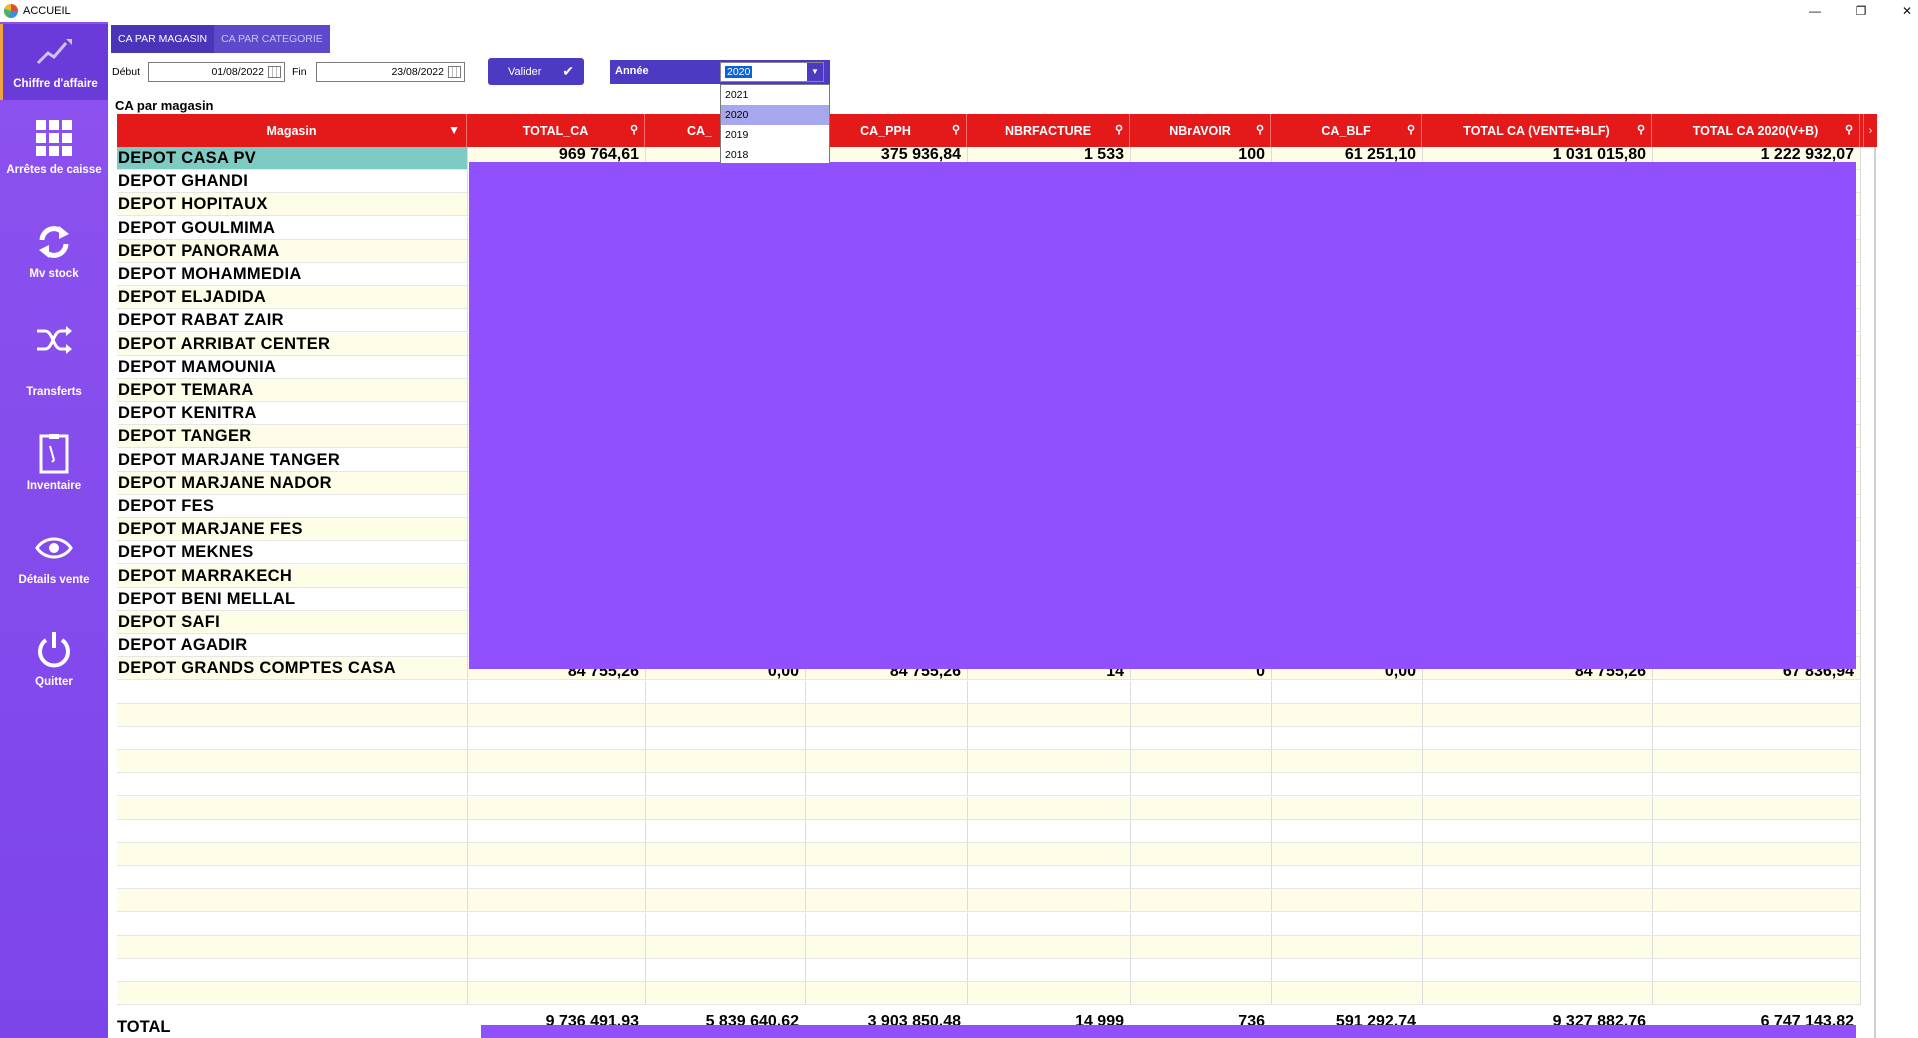  I want to click on tab-ca-par-magasin: CA PAR MAGASIN, so click(163, 39).